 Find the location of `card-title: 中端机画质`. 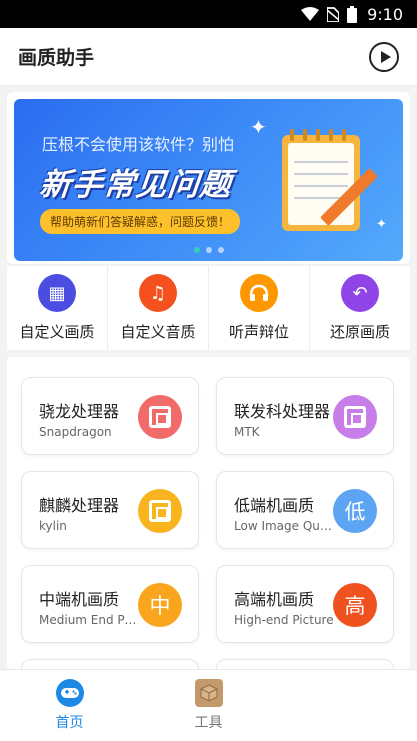

card-title: 中端机画质 is located at coordinates (79, 599).